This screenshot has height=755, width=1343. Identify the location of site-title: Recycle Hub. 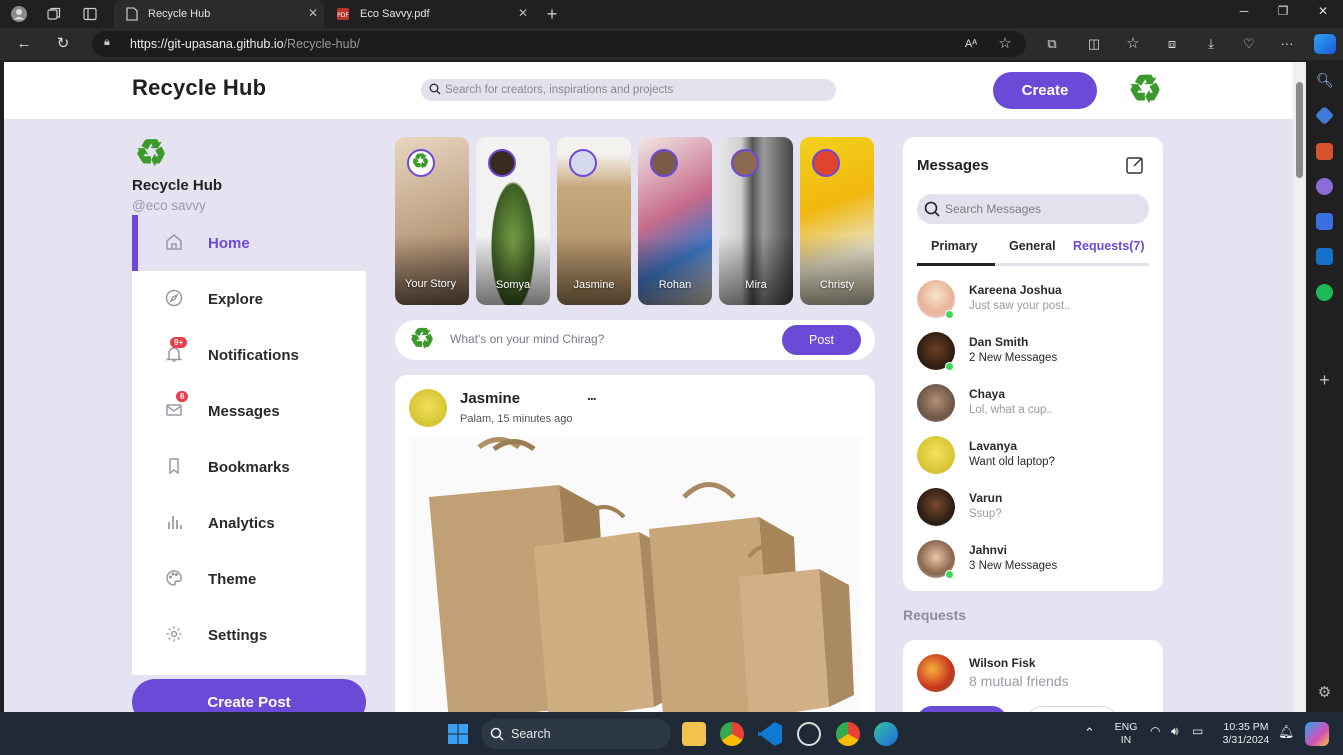
(199, 88).